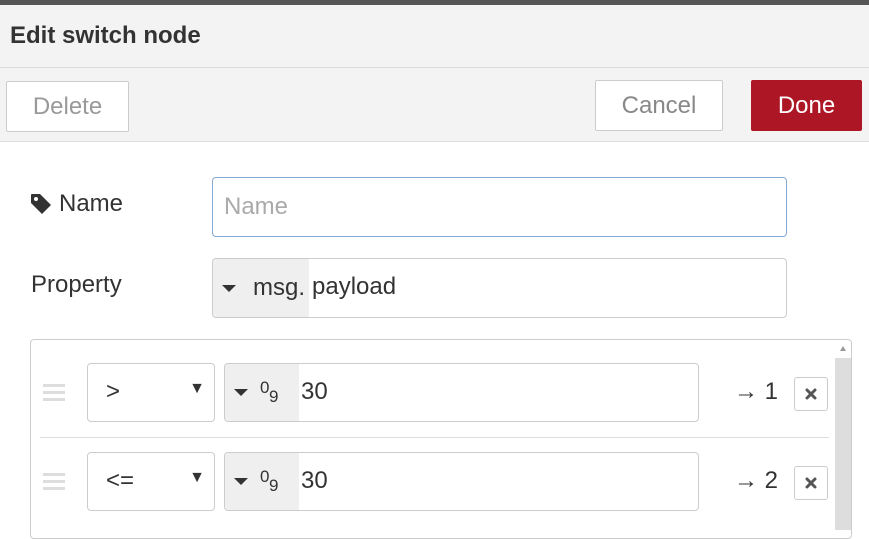 This screenshot has width=869, height=539. Describe the element at coordinates (105, 35) in the screenshot. I see `dialog-title: Edit switch node` at that location.